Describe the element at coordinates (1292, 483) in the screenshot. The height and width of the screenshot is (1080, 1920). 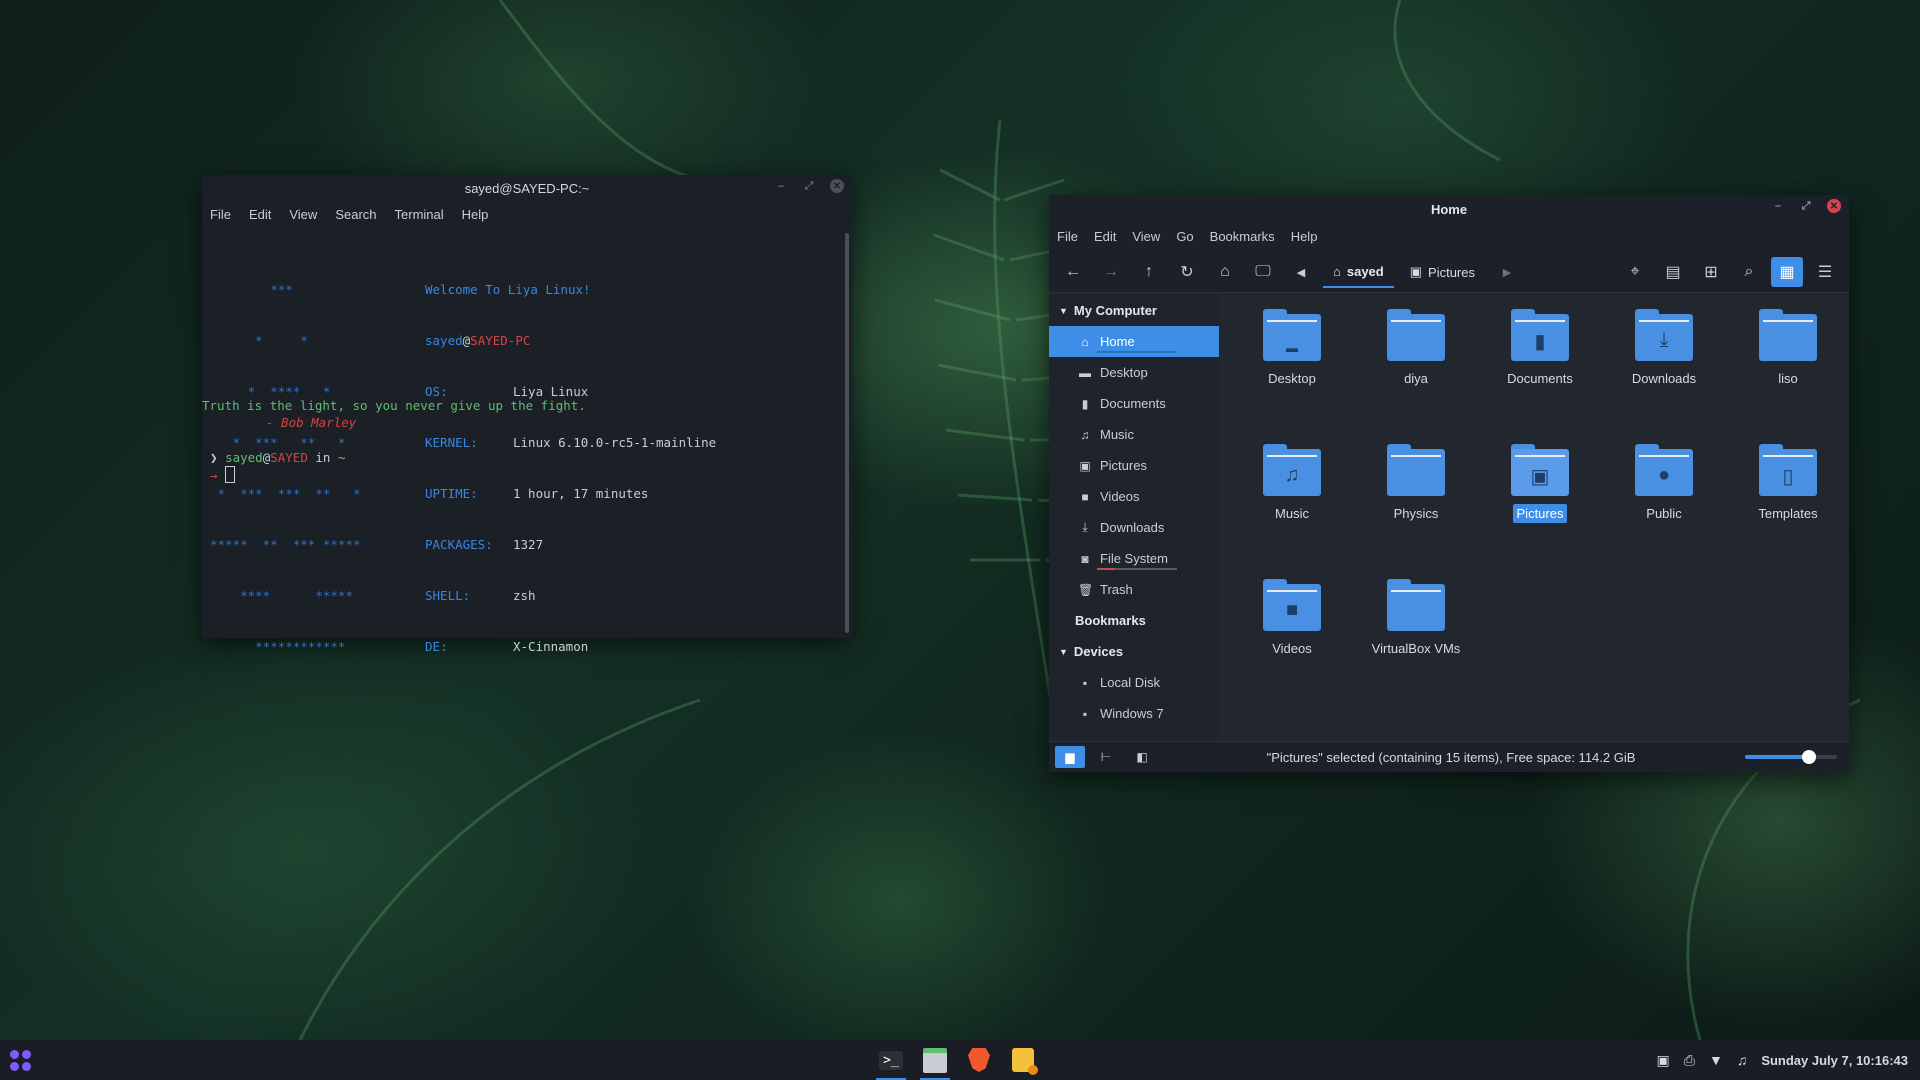
I see `folder-music: ♫ Music` at that location.